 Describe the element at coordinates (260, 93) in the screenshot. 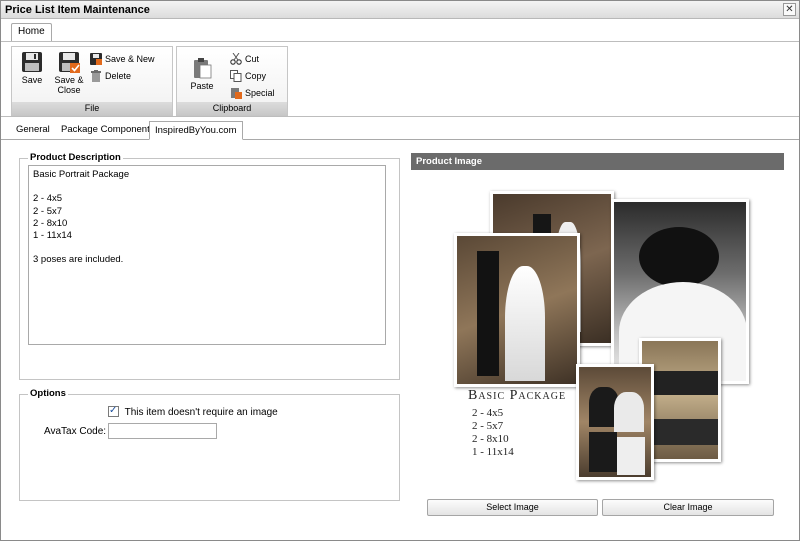

I see `special-label: Special` at that location.